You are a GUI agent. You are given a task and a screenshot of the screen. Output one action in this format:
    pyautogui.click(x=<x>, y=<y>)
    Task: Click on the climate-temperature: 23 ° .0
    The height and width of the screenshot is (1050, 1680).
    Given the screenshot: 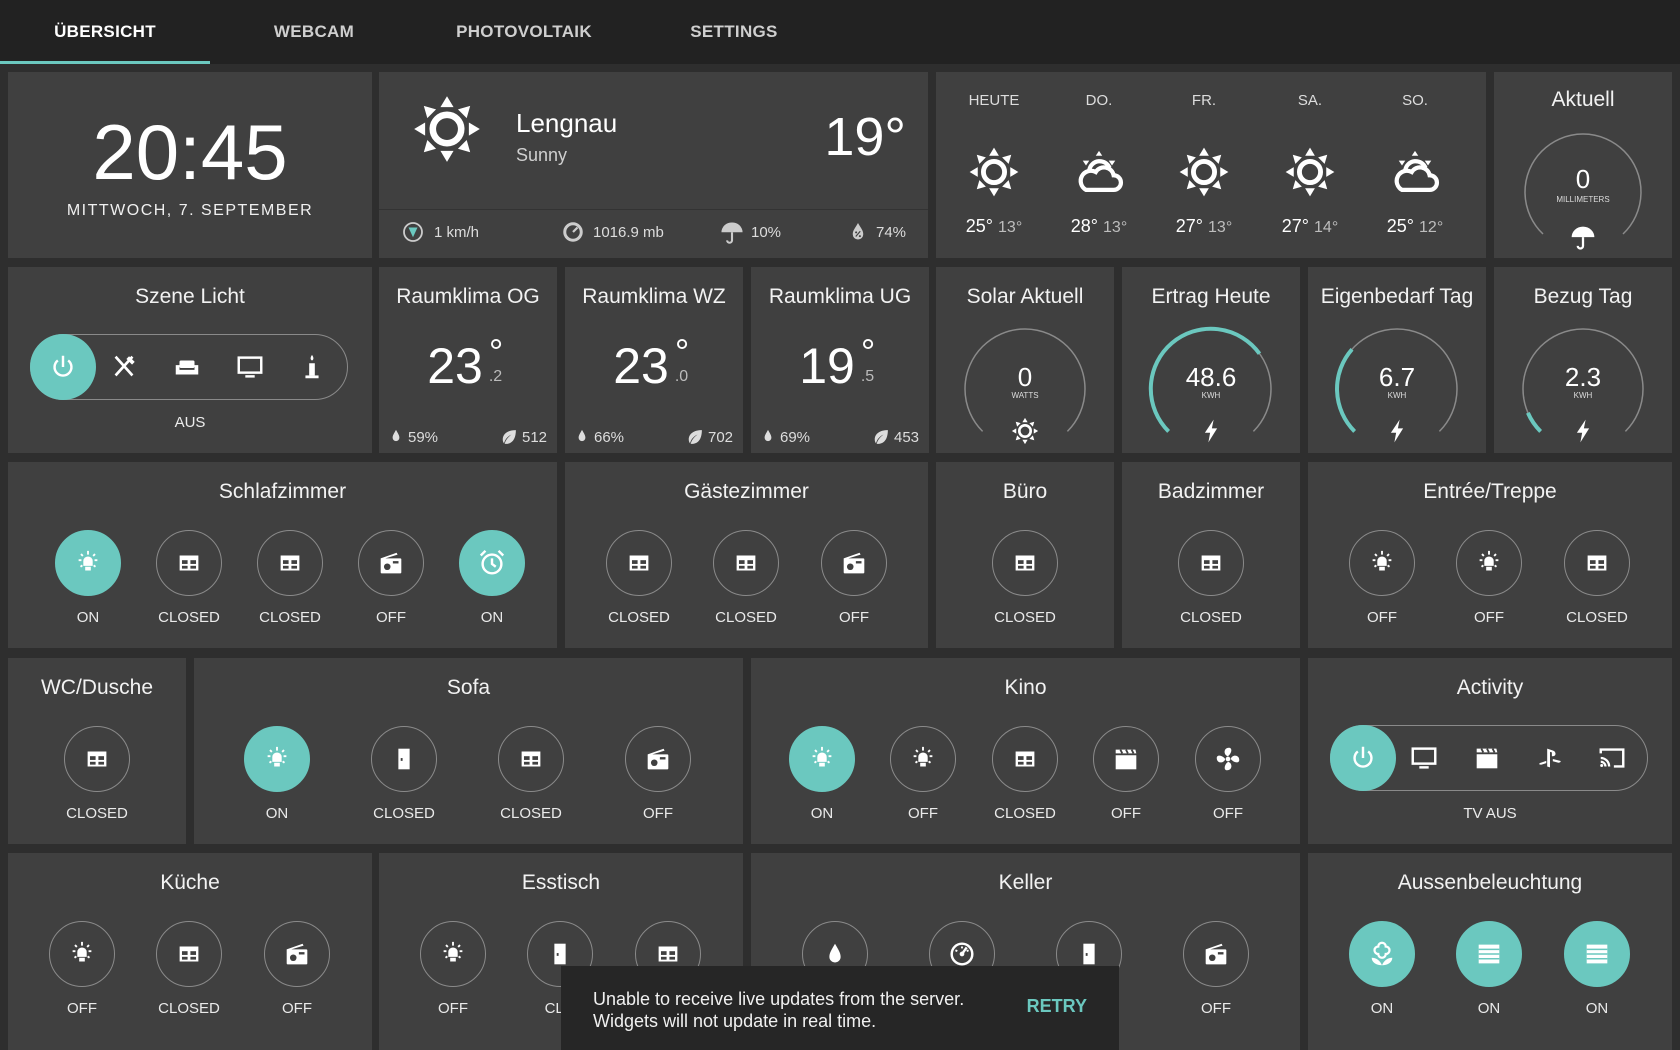 What is the action you would take?
    pyautogui.click(x=654, y=363)
    